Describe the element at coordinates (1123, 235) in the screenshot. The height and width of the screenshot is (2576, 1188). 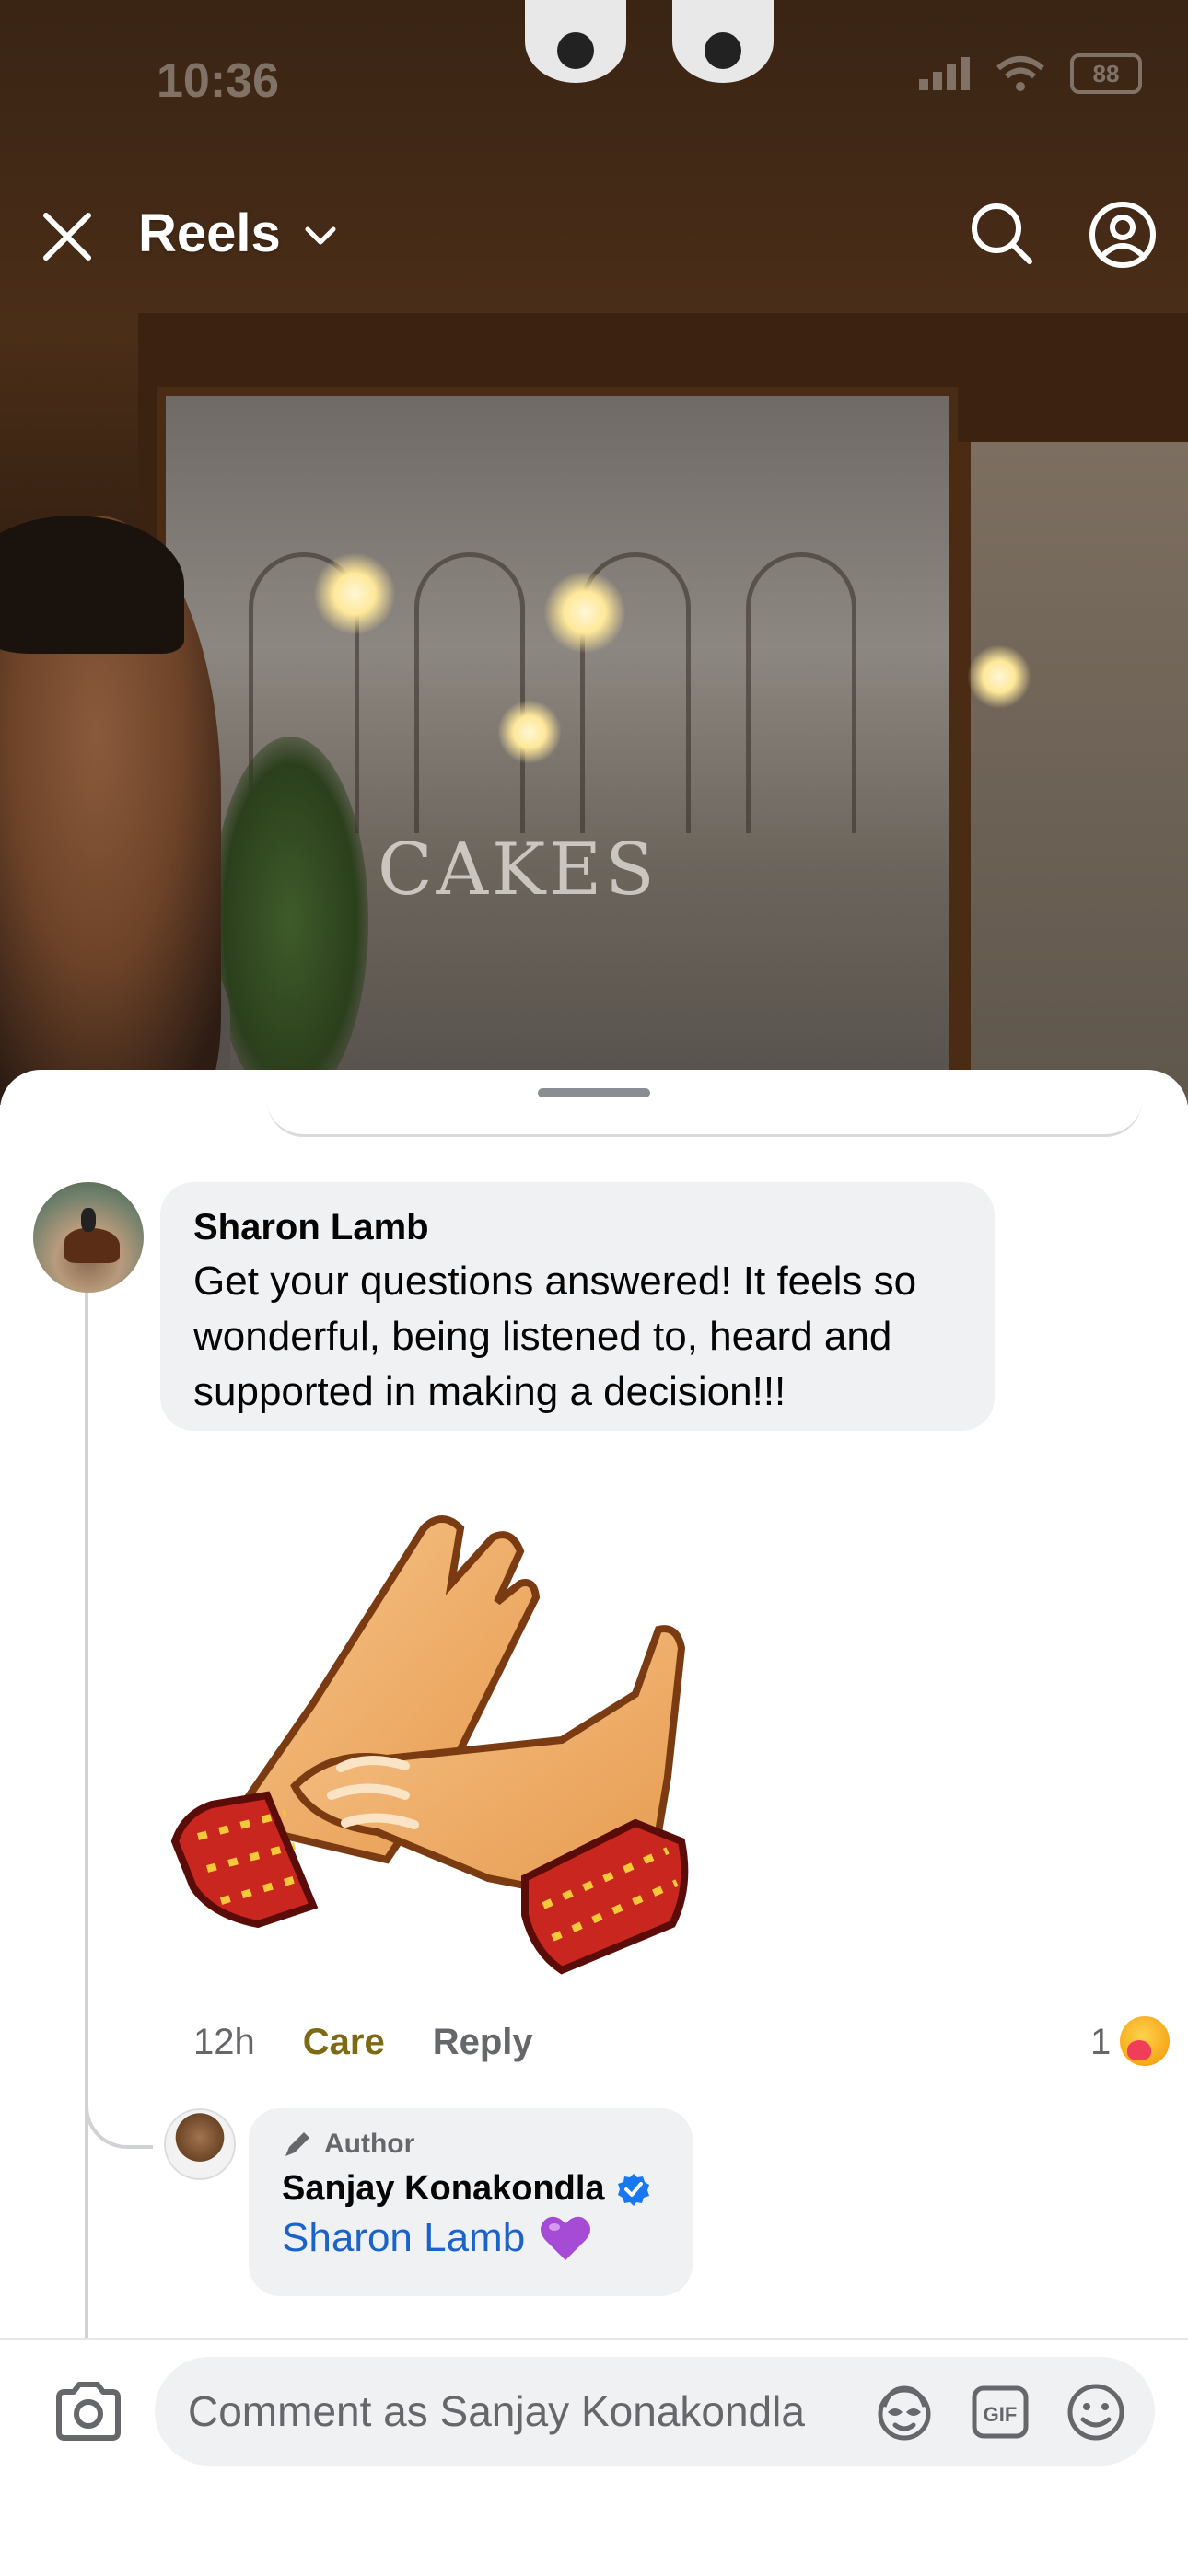
I see `profile-icon` at that location.